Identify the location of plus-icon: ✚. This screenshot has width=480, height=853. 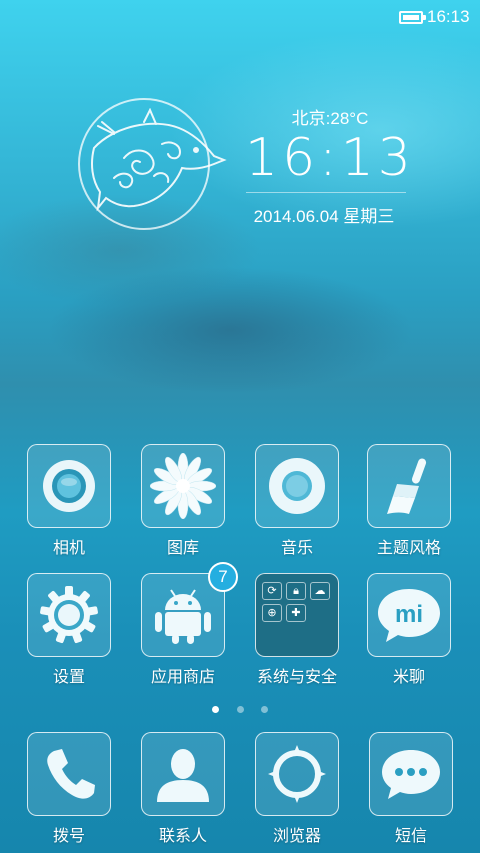
(296, 613).